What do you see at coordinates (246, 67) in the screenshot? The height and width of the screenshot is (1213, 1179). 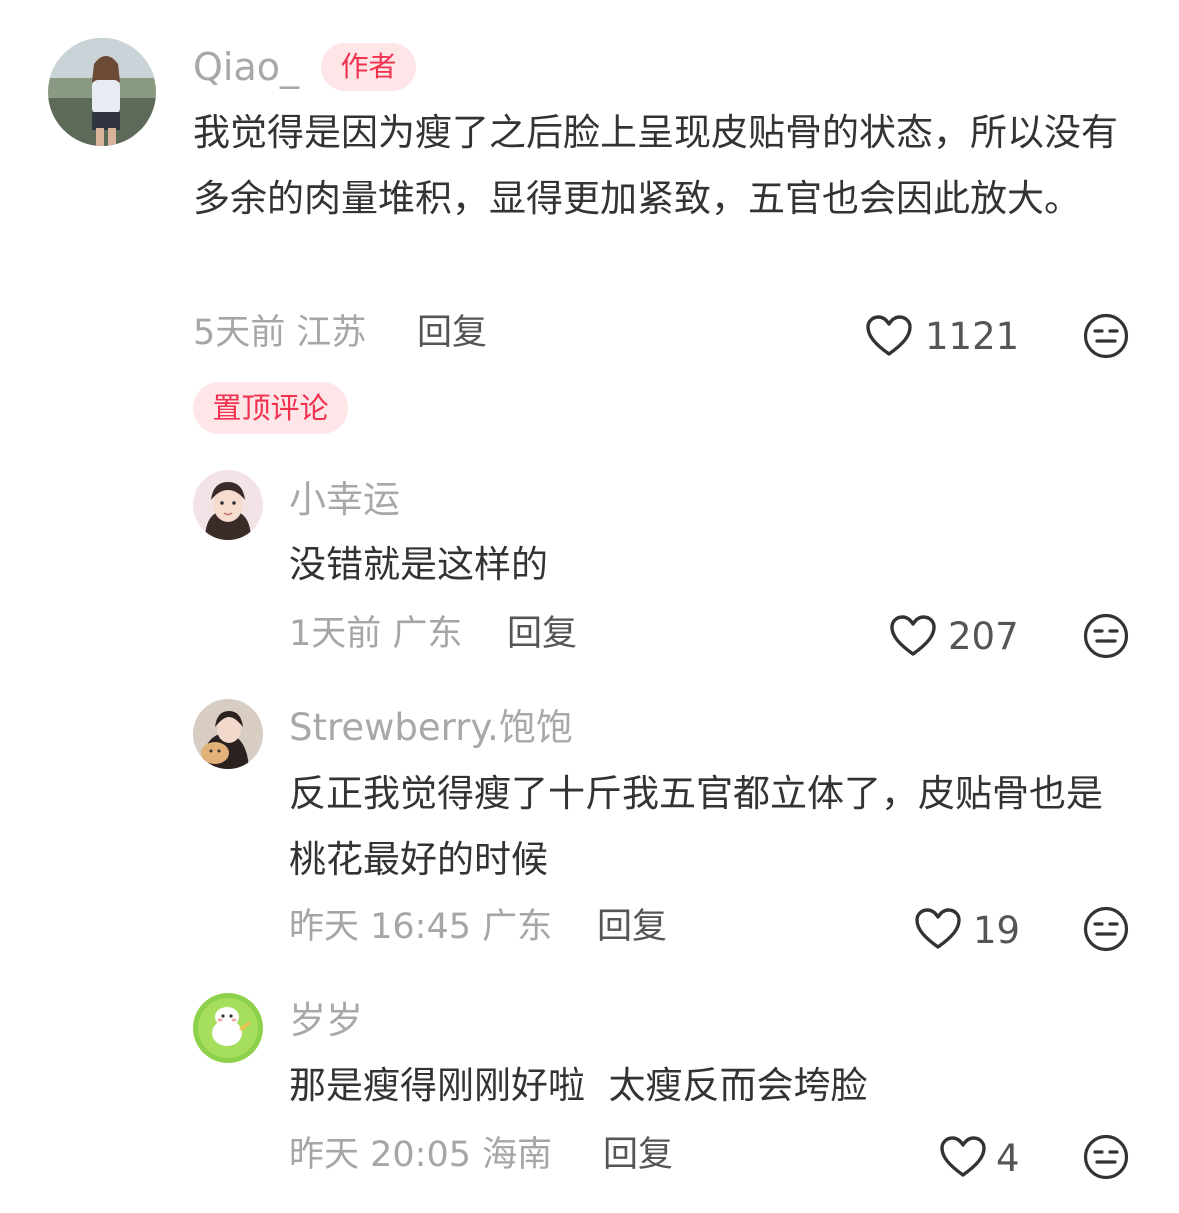 I see `username: Qiao_` at bounding box center [246, 67].